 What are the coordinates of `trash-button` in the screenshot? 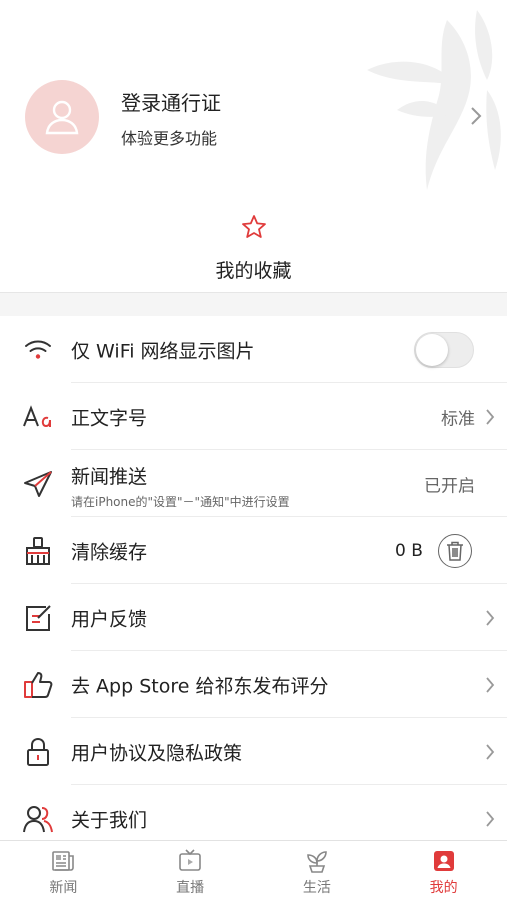 It's located at (455, 550).